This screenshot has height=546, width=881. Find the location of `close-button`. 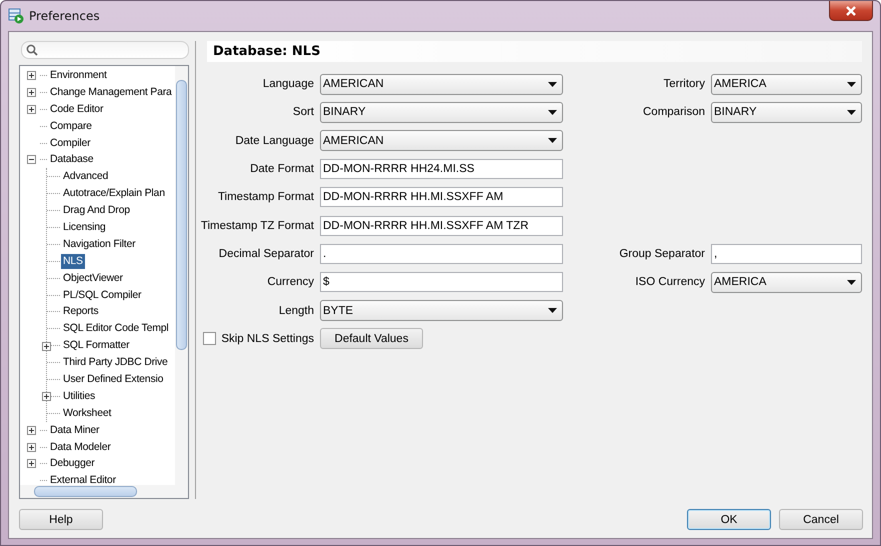

close-button is located at coordinates (851, 11).